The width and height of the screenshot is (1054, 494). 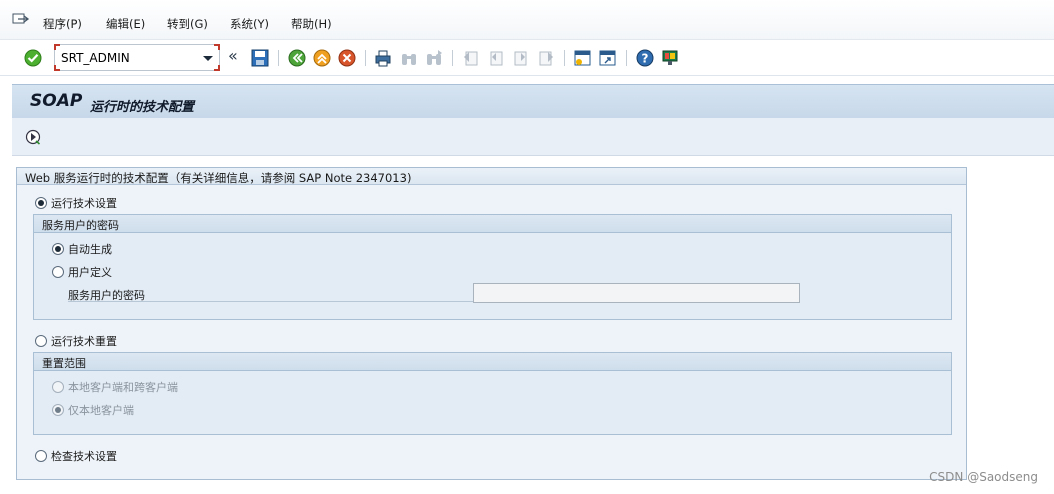 I want to click on command-field-value: SRT_ADMIN, so click(x=95, y=58).